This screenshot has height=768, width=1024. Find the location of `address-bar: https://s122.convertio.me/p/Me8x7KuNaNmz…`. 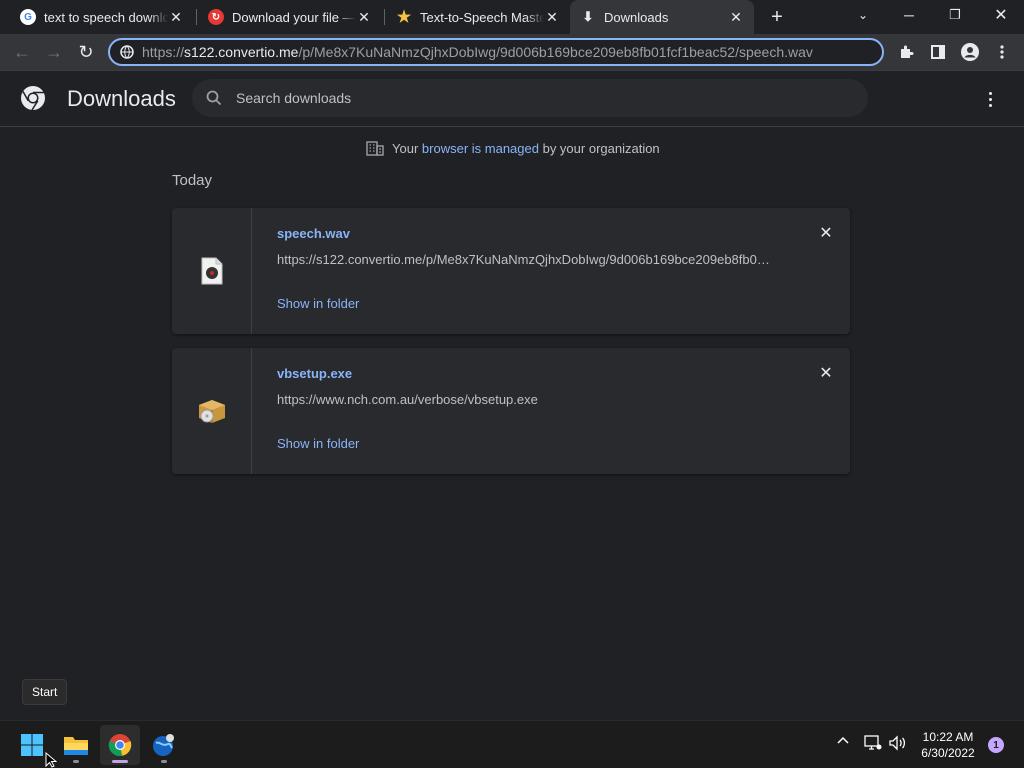

address-bar: https://s122.convertio.me/p/Me8x7KuNaNmz… is located at coordinates (496, 52).